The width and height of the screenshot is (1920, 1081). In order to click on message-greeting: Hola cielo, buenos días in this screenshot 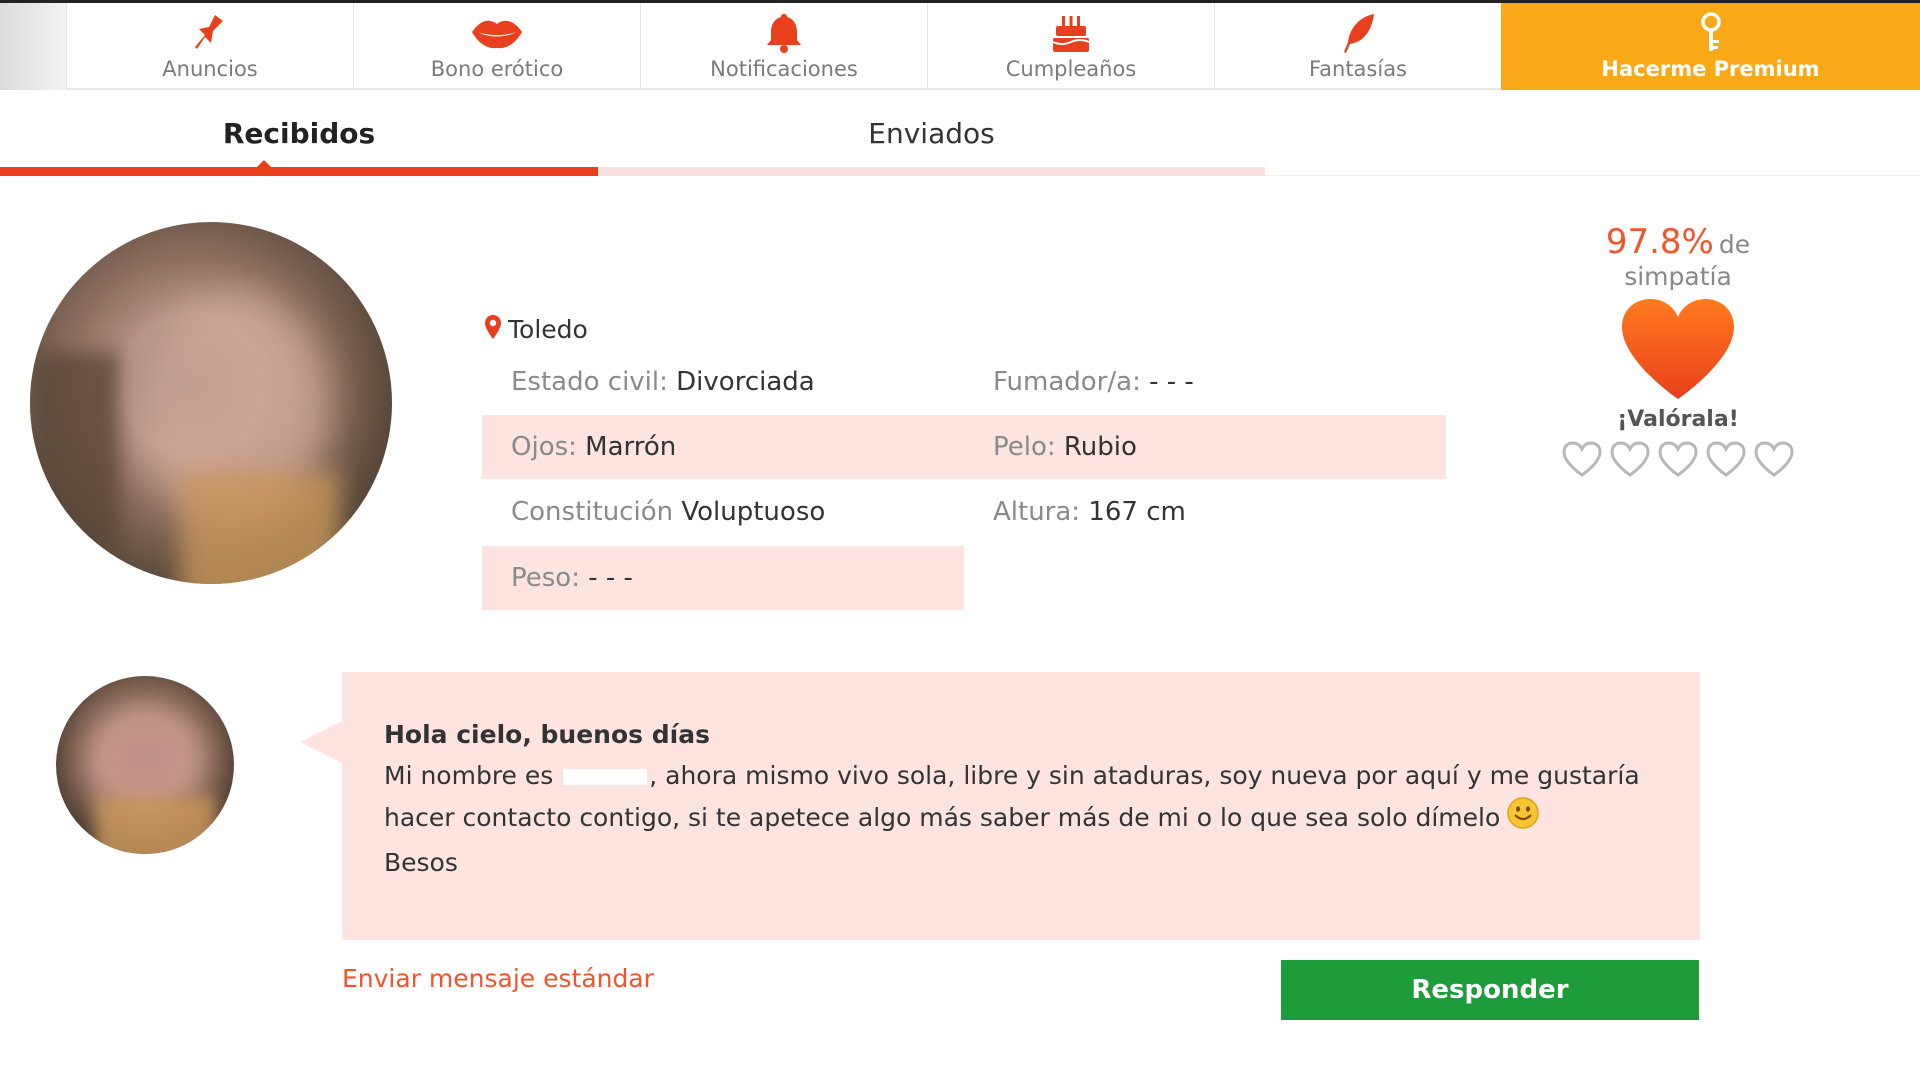, I will do `click(547, 734)`.